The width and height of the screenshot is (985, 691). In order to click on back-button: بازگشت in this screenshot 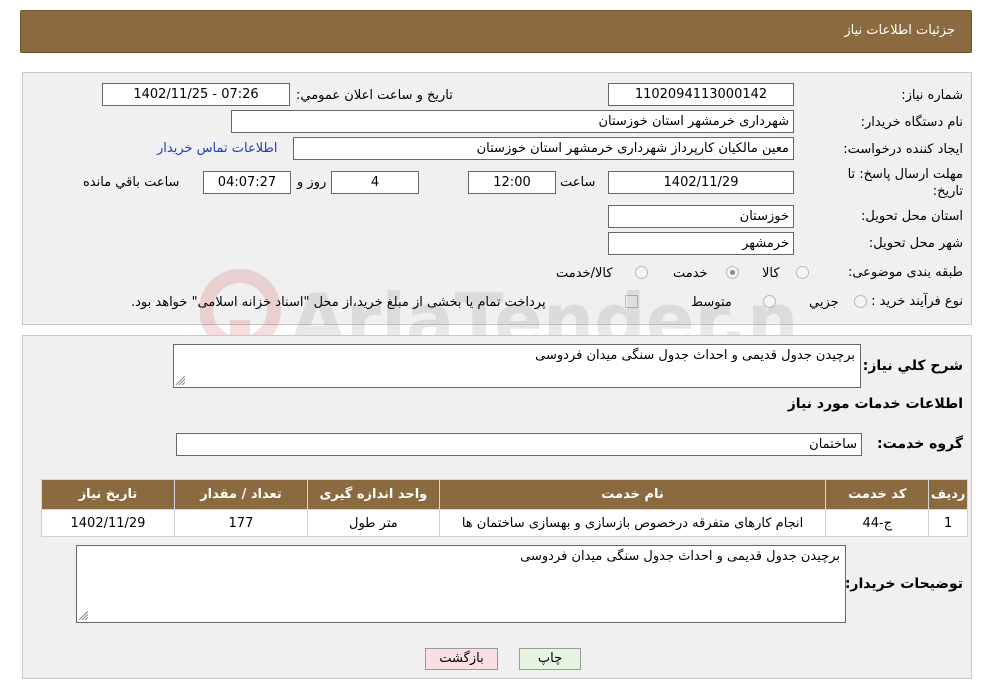, I will do `click(461, 659)`.